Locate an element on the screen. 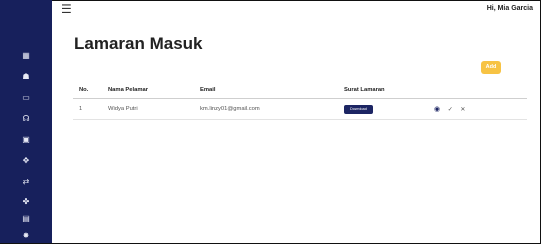  header-surat: Surat Lamaran is located at coordinates (383, 91).